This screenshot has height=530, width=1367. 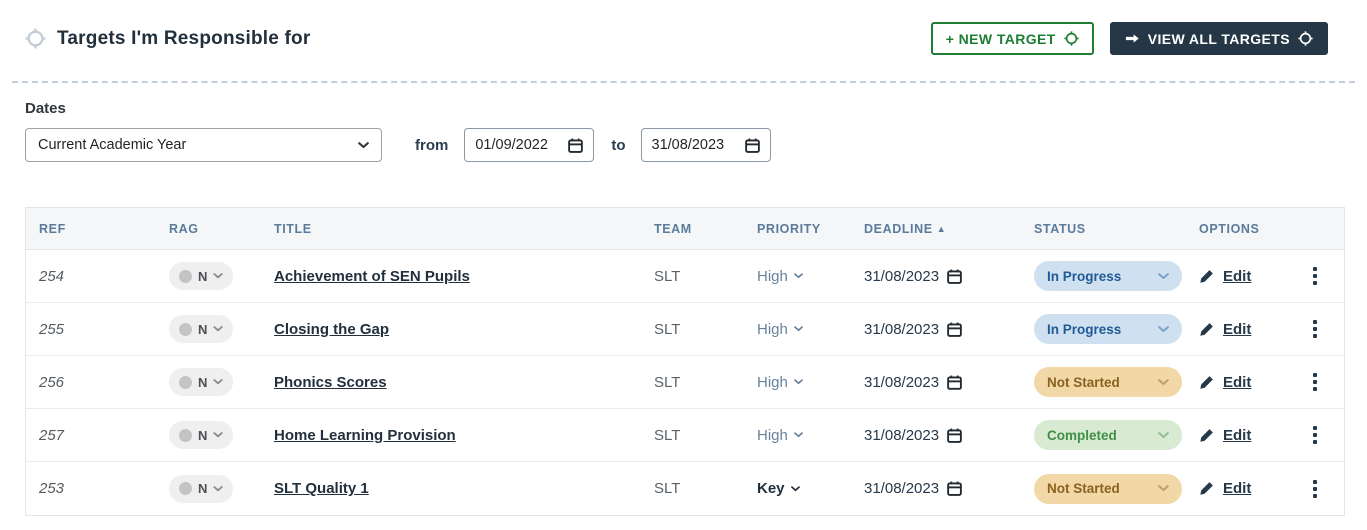 I want to click on status-value: In Progress, so click(x=1084, y=329).